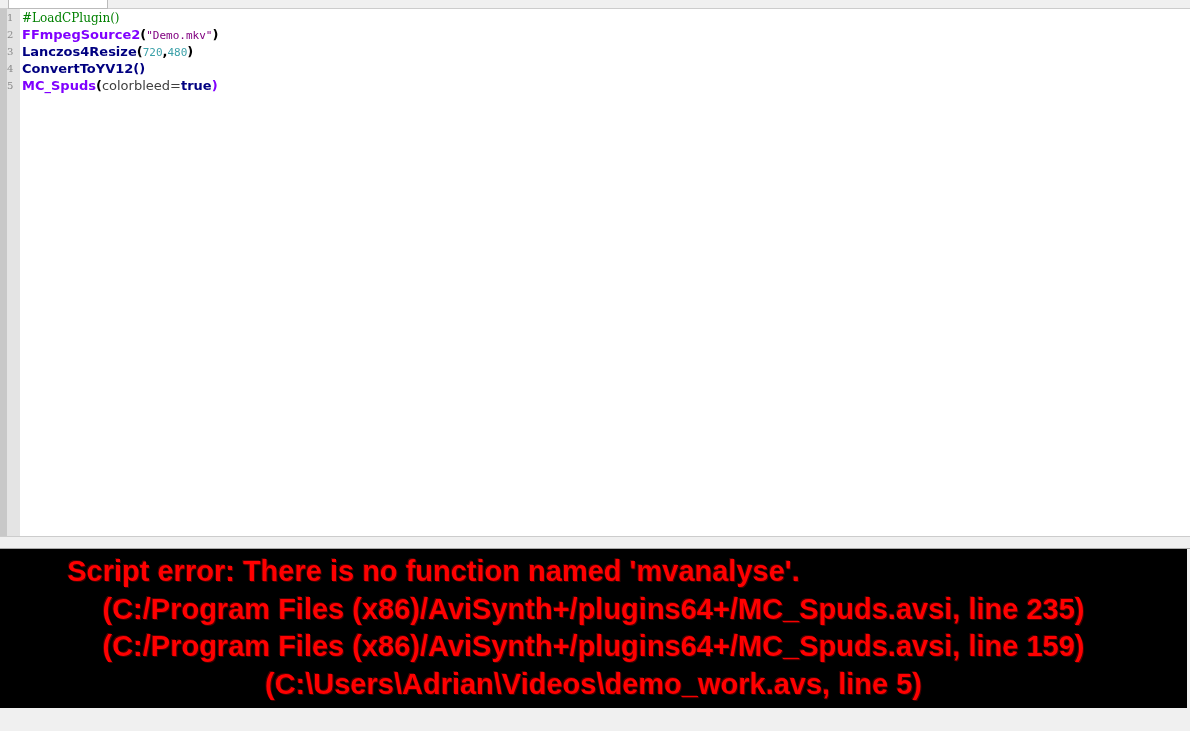 This screenshot has height=731, width=1190. I want to click on error-message: Script error: There is no function named 'mvanalyse'., so click(433, 571).